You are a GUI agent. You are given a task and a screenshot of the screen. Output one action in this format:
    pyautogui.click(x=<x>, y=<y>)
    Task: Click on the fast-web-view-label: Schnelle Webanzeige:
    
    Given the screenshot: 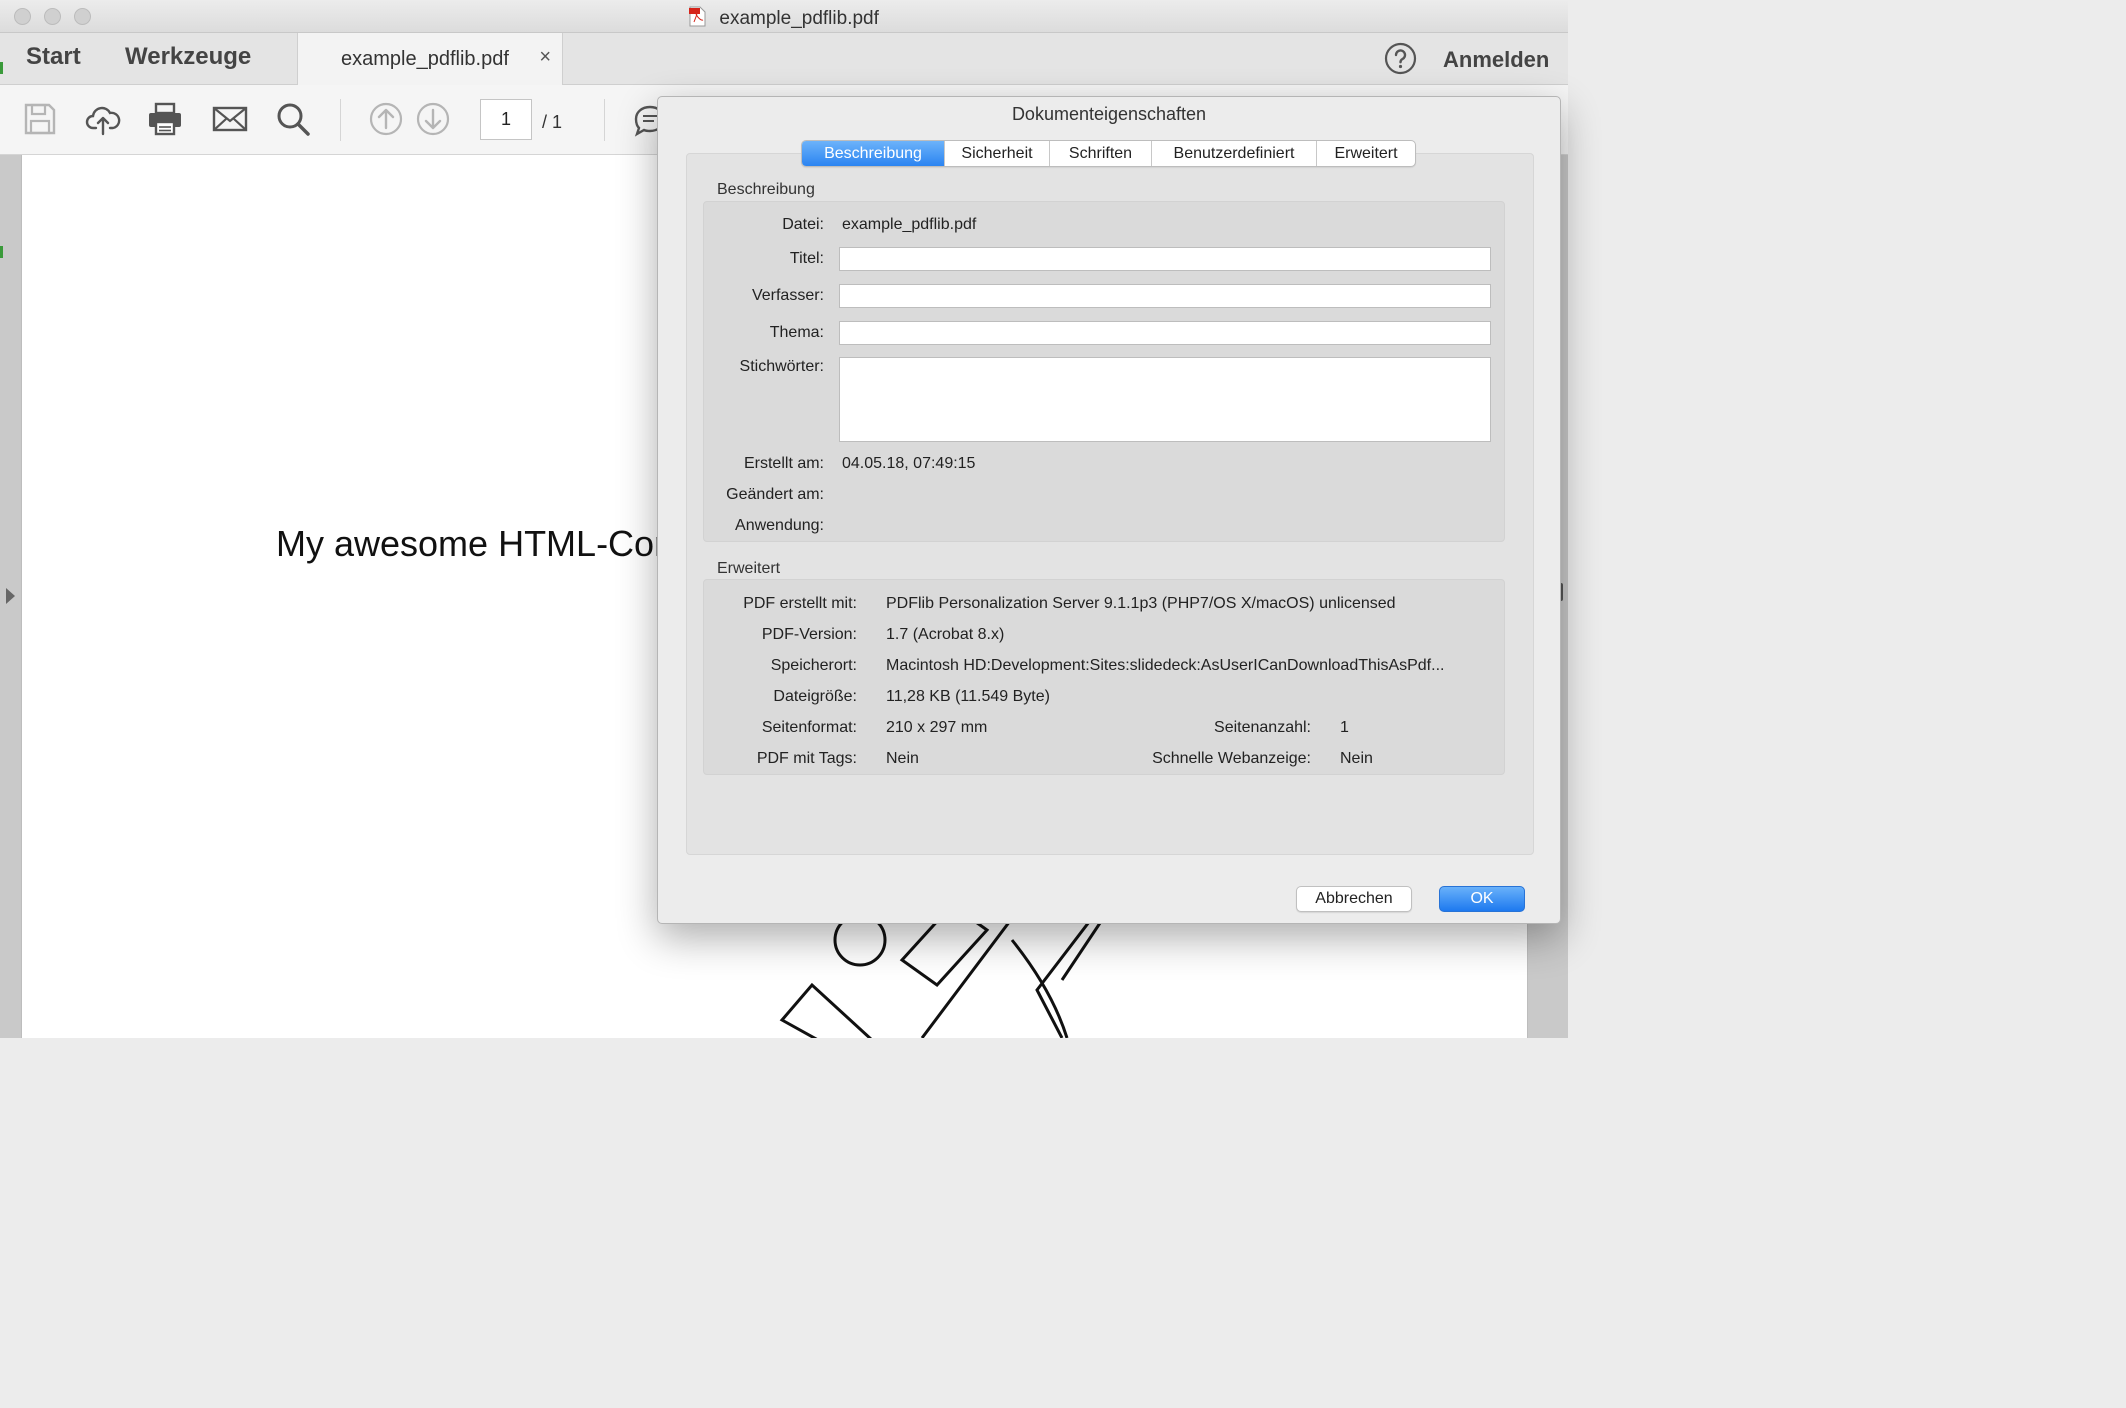 What is the action you would take?
    pyautogui.click(x=1231, y=758)
    